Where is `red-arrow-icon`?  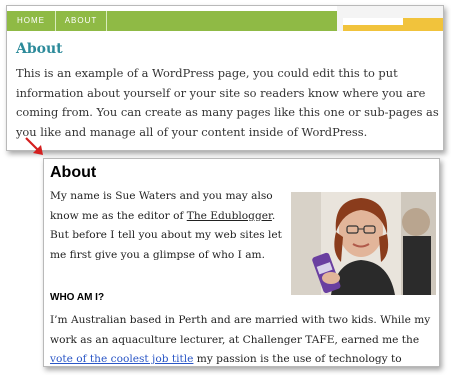 red-arrow-icon is located at coordinates (34, 146).